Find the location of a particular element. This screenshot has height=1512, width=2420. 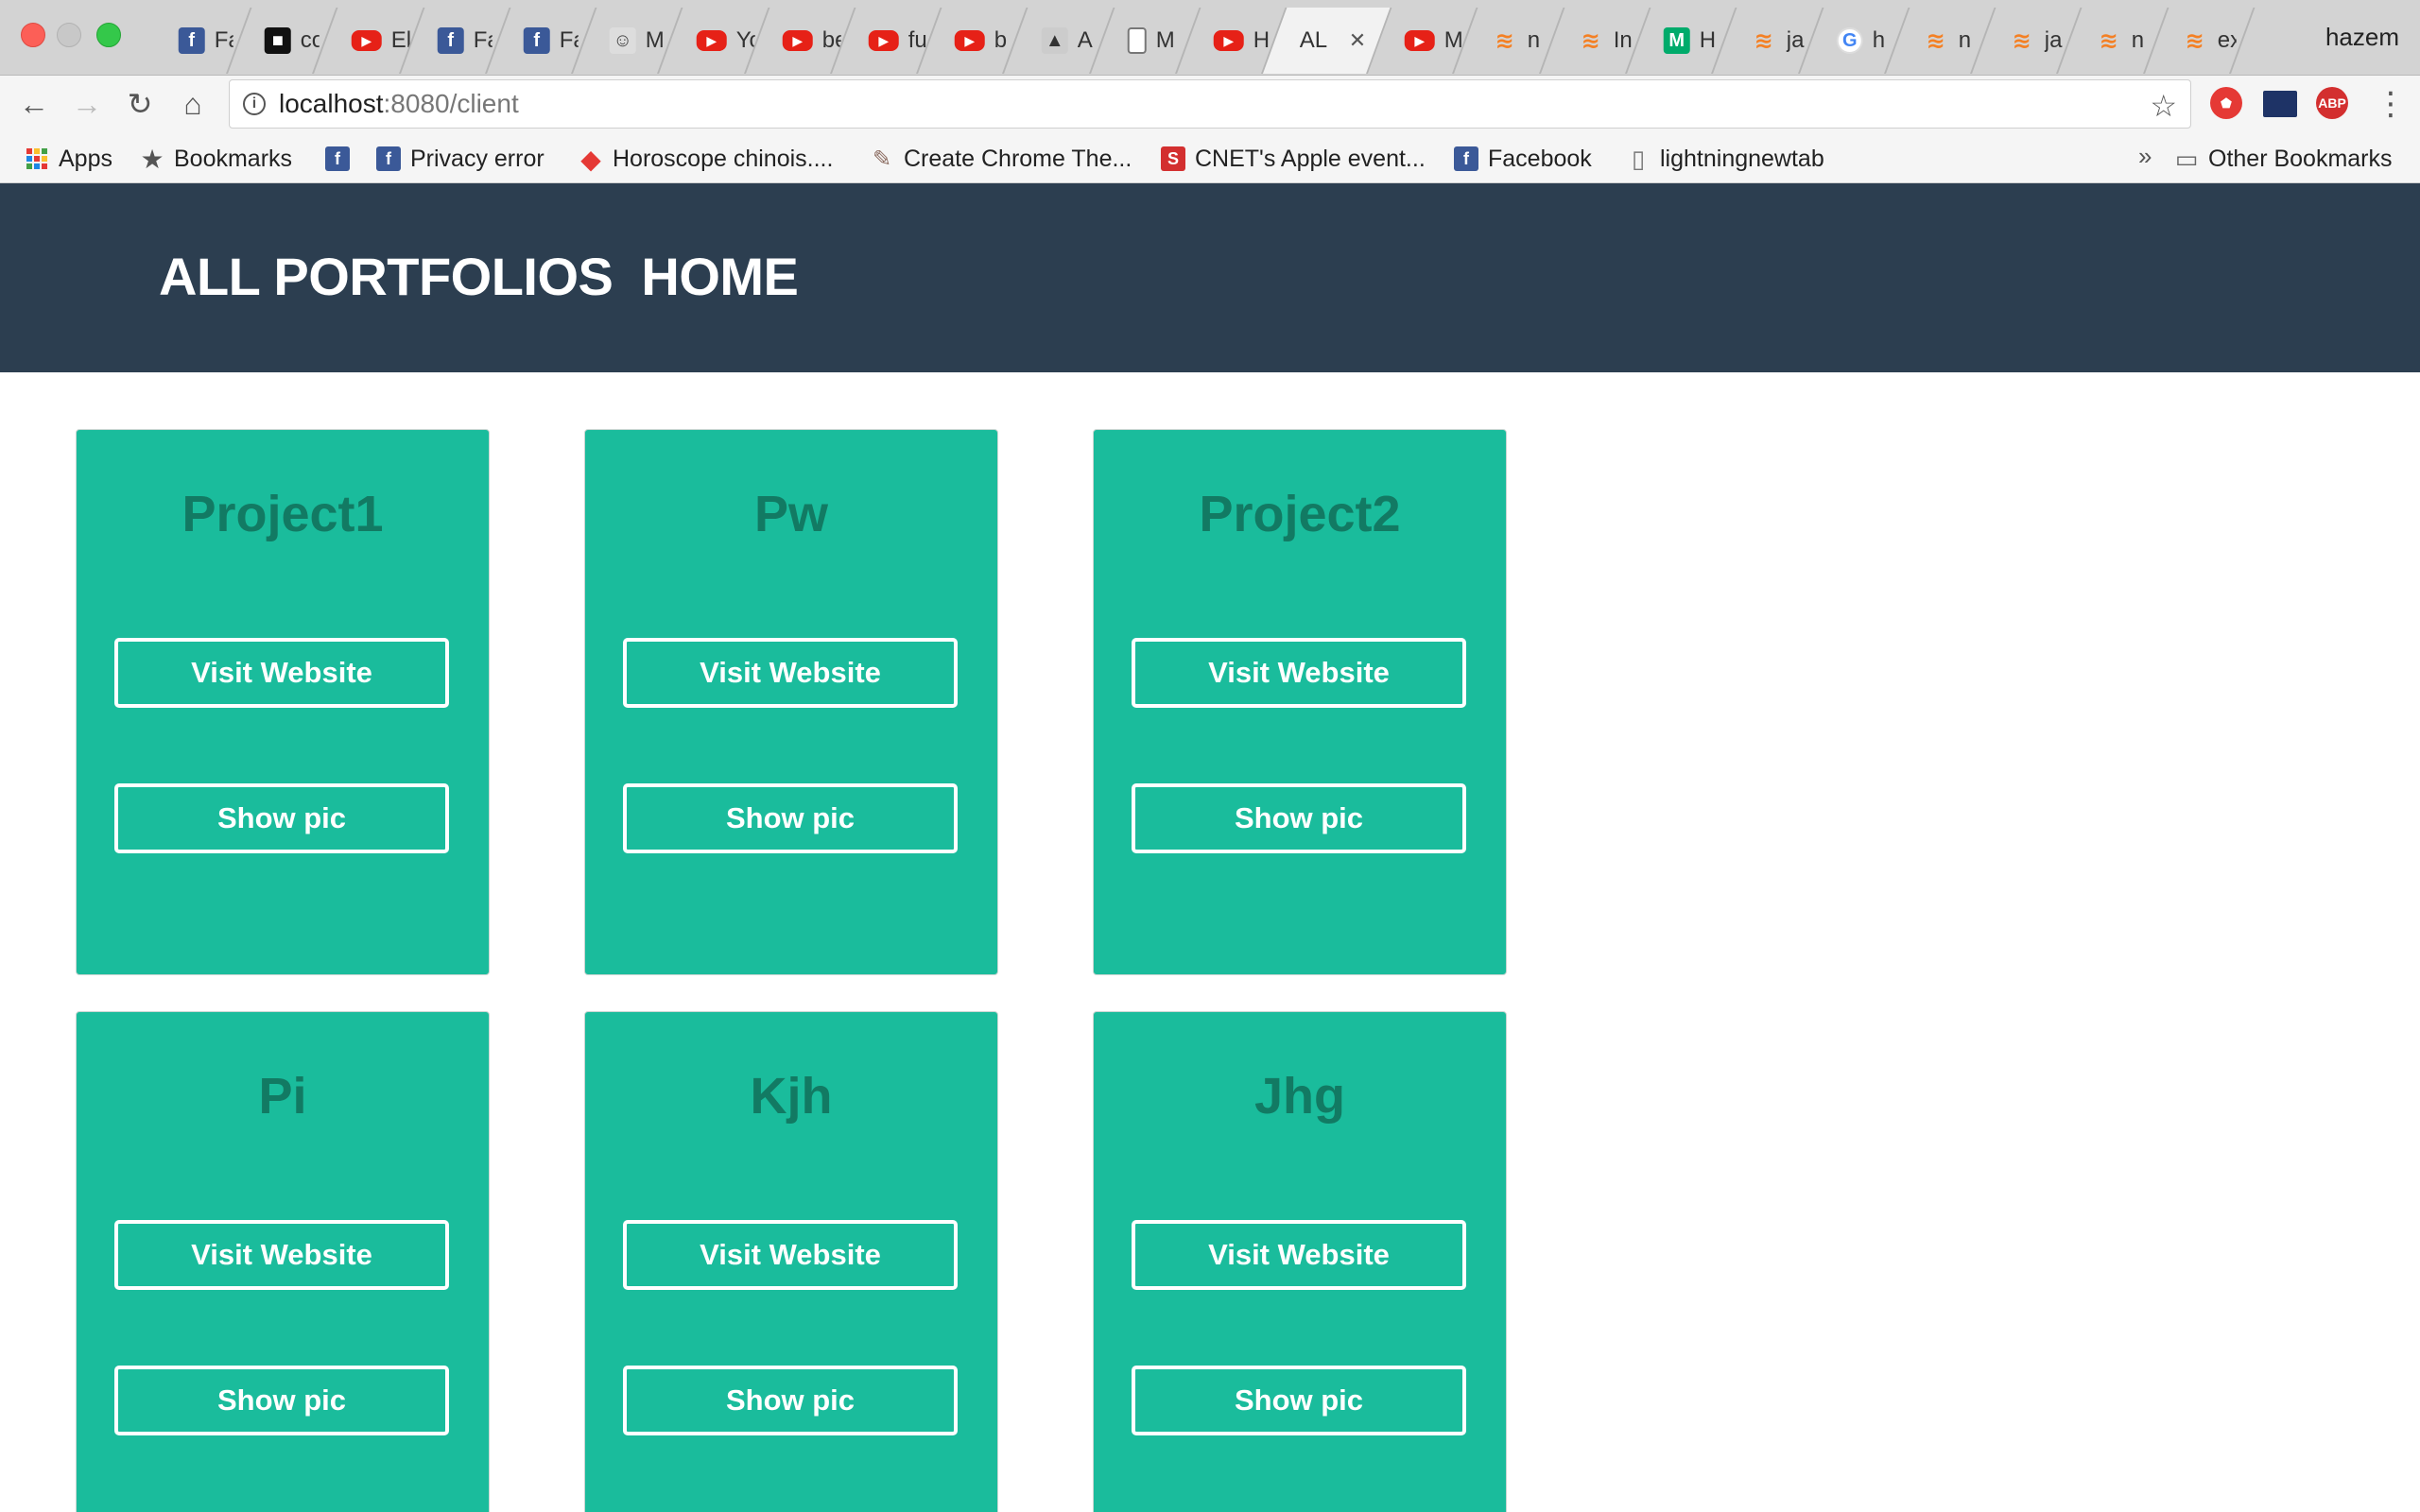

back-button: ← is located at coordinates (34, 104).